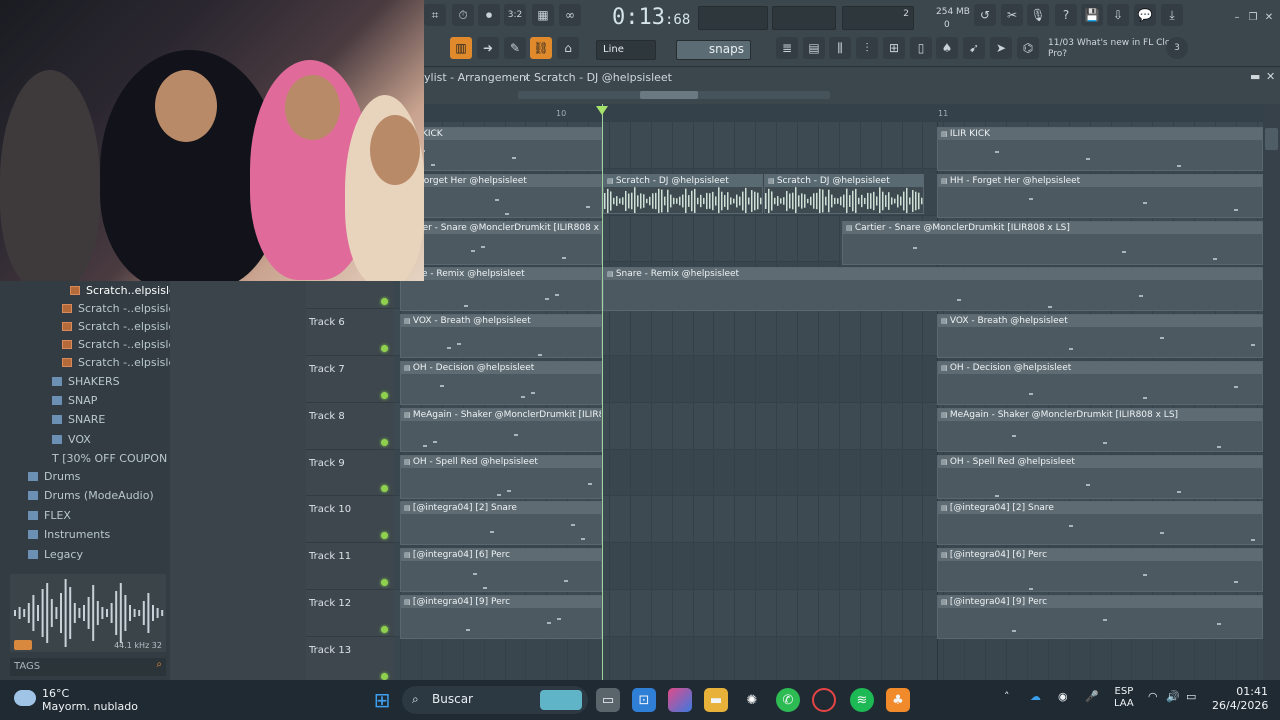 The width and height of the screenshot is (1280, 720). What do you see at coordinates (669, 95) in the screenshot?
I see `scrollbar-thumb` at bounding box center [669, 95].